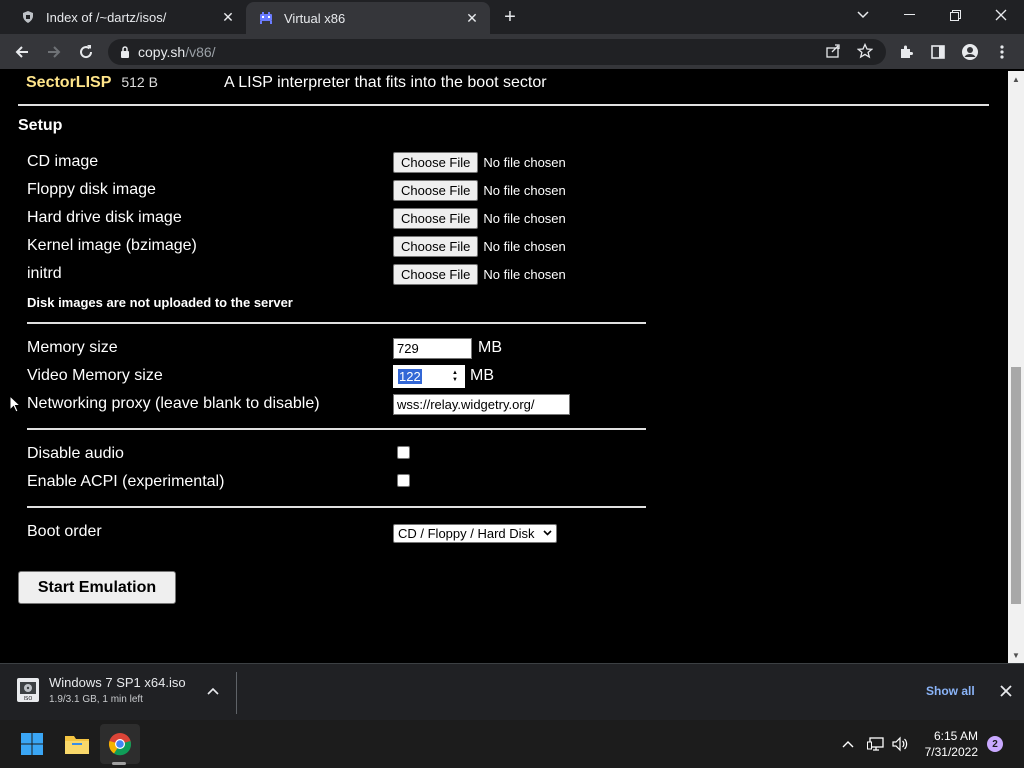 Image resolution: width=1024 pixels, height=768 pixels. What do you see at coordinates (863, 15) in the screenshot?
I see `tab-search-icon` at bounding box center [863, 15].